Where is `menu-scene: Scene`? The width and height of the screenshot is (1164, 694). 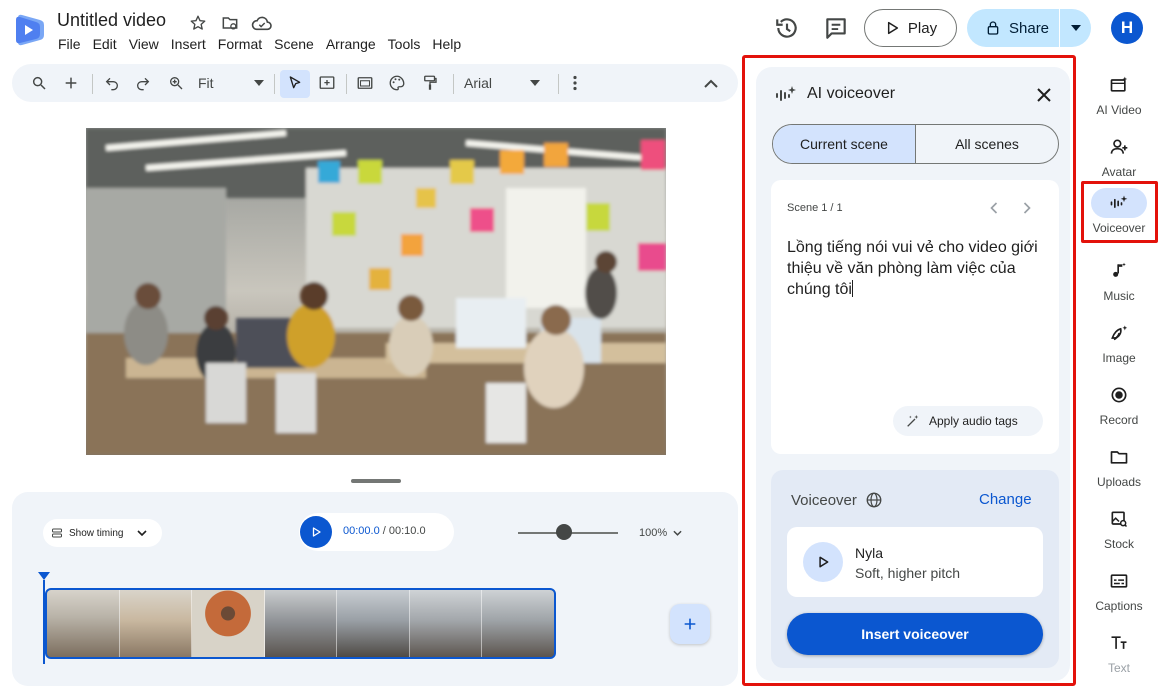 menu-scene: Scene is located at coordinates (294, 44).